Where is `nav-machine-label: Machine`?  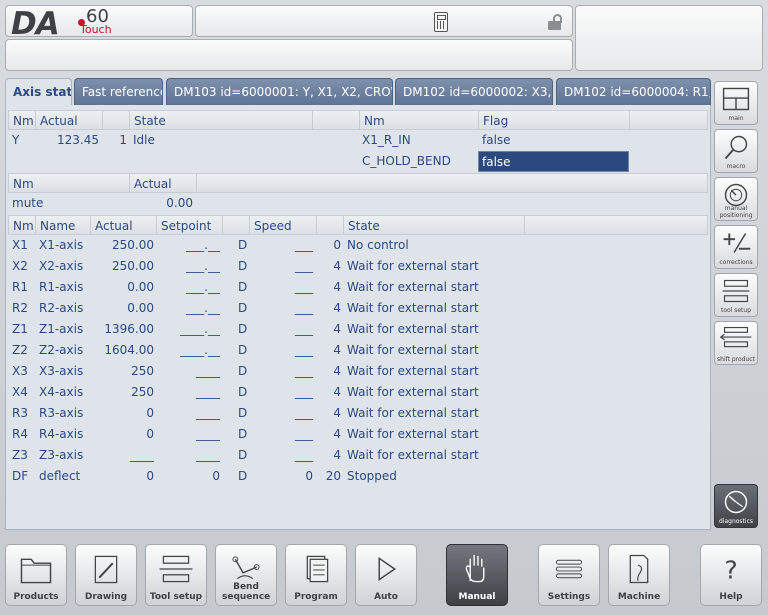
nav-machine-label: Machine is located at coordinates (639, 597).